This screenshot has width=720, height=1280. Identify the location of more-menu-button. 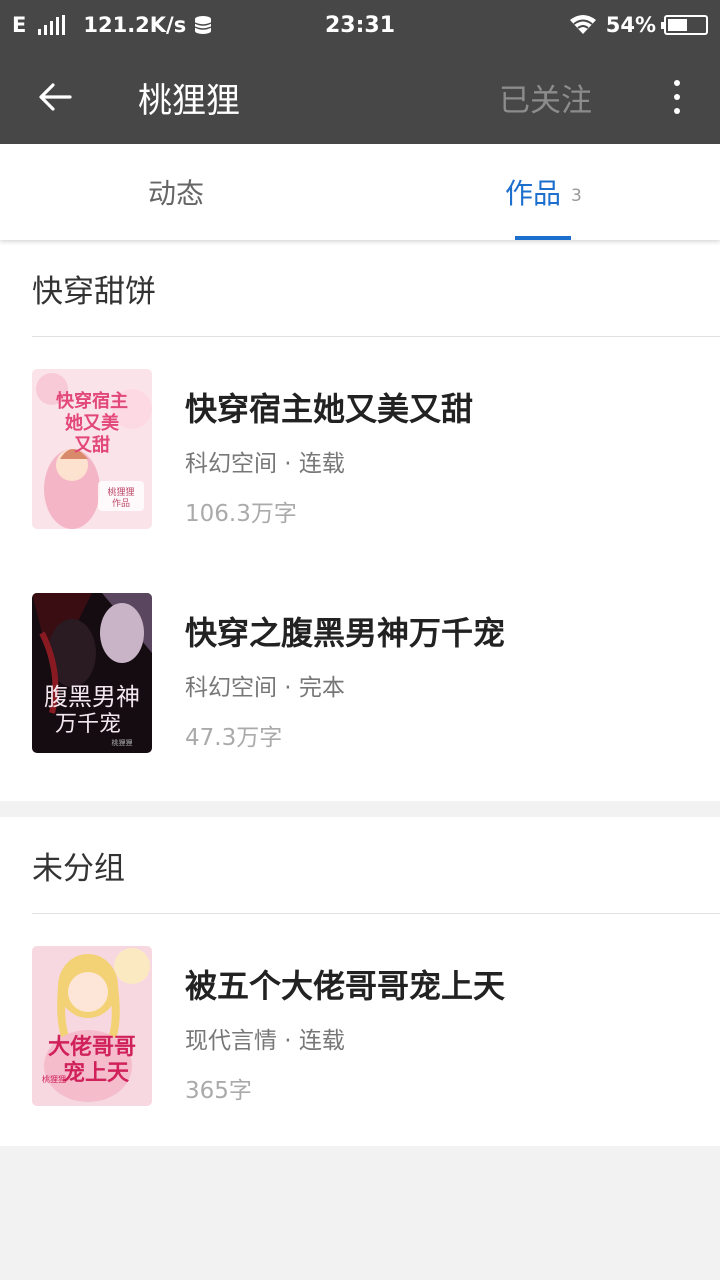
(677, 97).